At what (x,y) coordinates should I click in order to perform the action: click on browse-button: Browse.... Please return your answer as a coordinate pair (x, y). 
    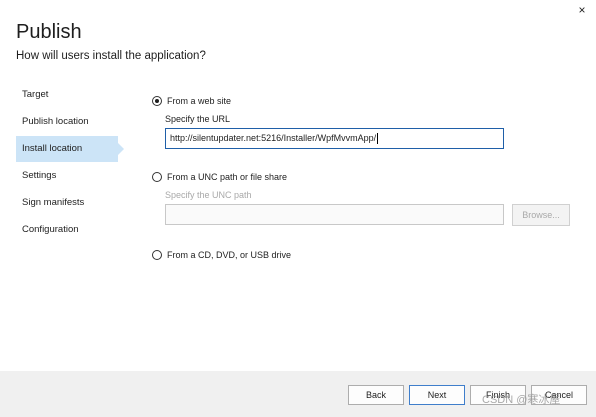
    Looking at the image, I should click on (541, 215).